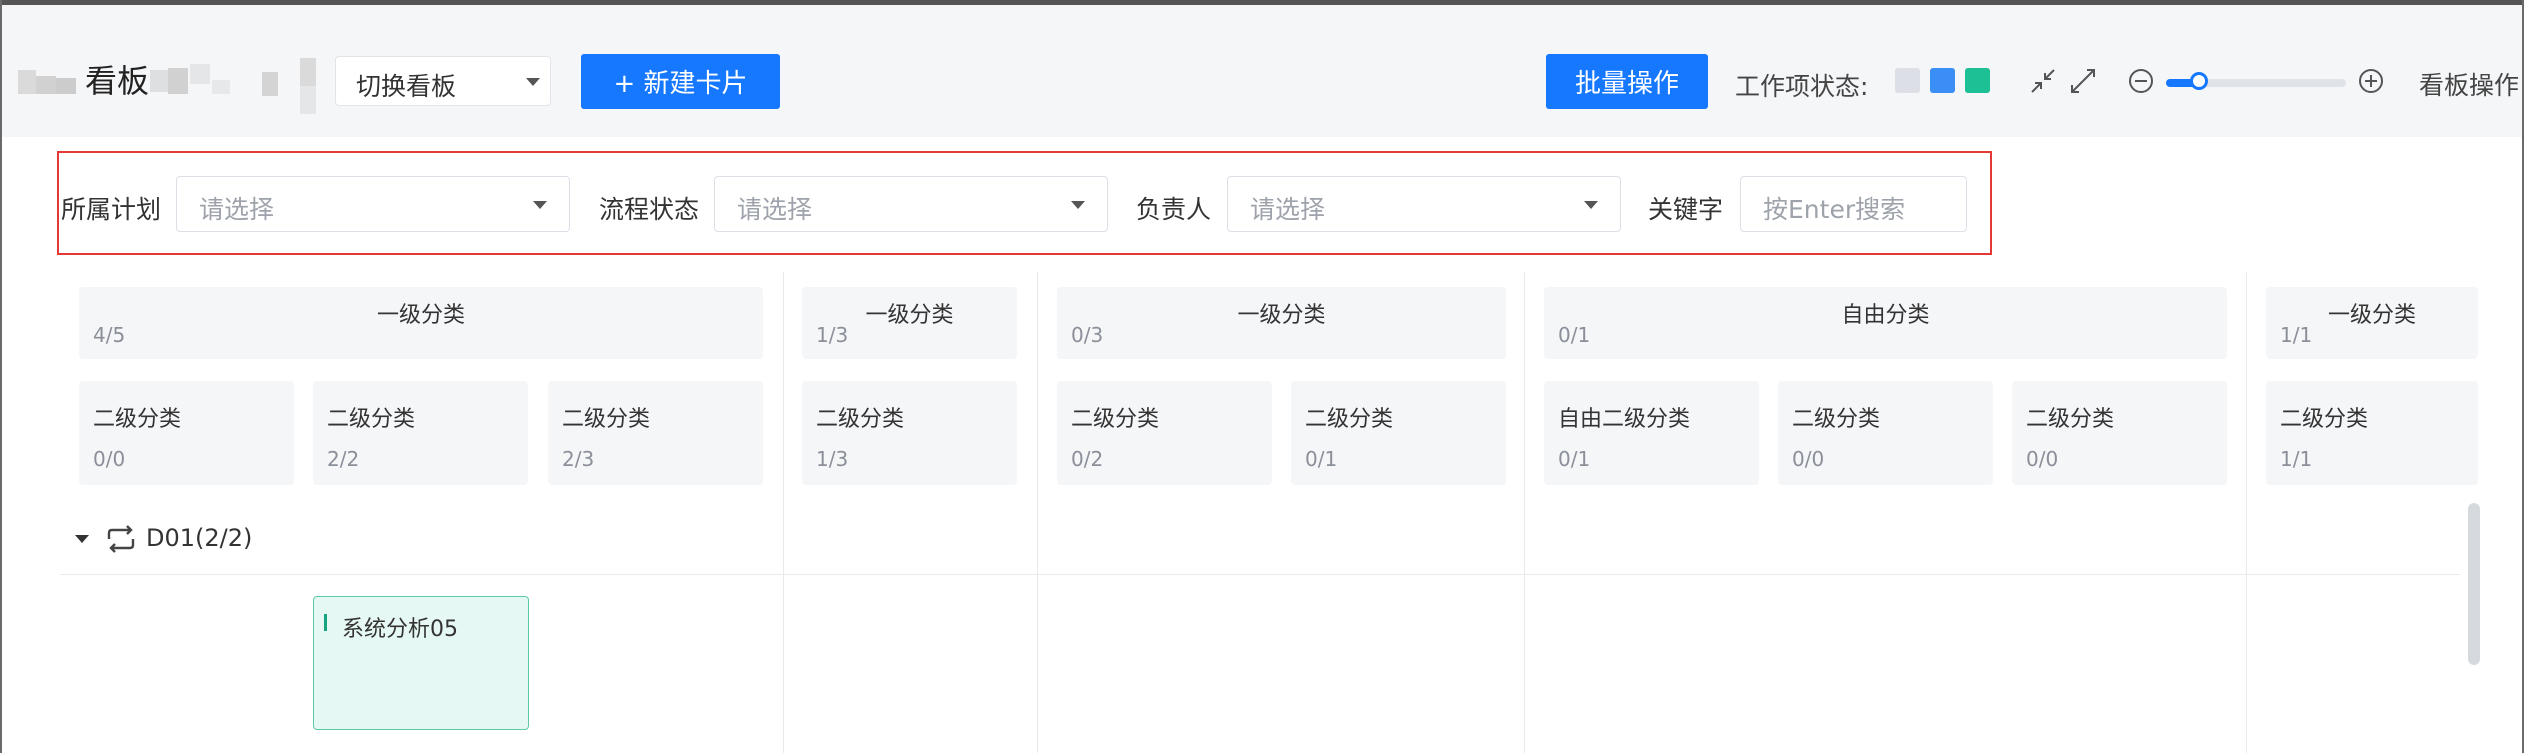  I want to click on group-header: 自由分类 0/1, so click(1885, 323).